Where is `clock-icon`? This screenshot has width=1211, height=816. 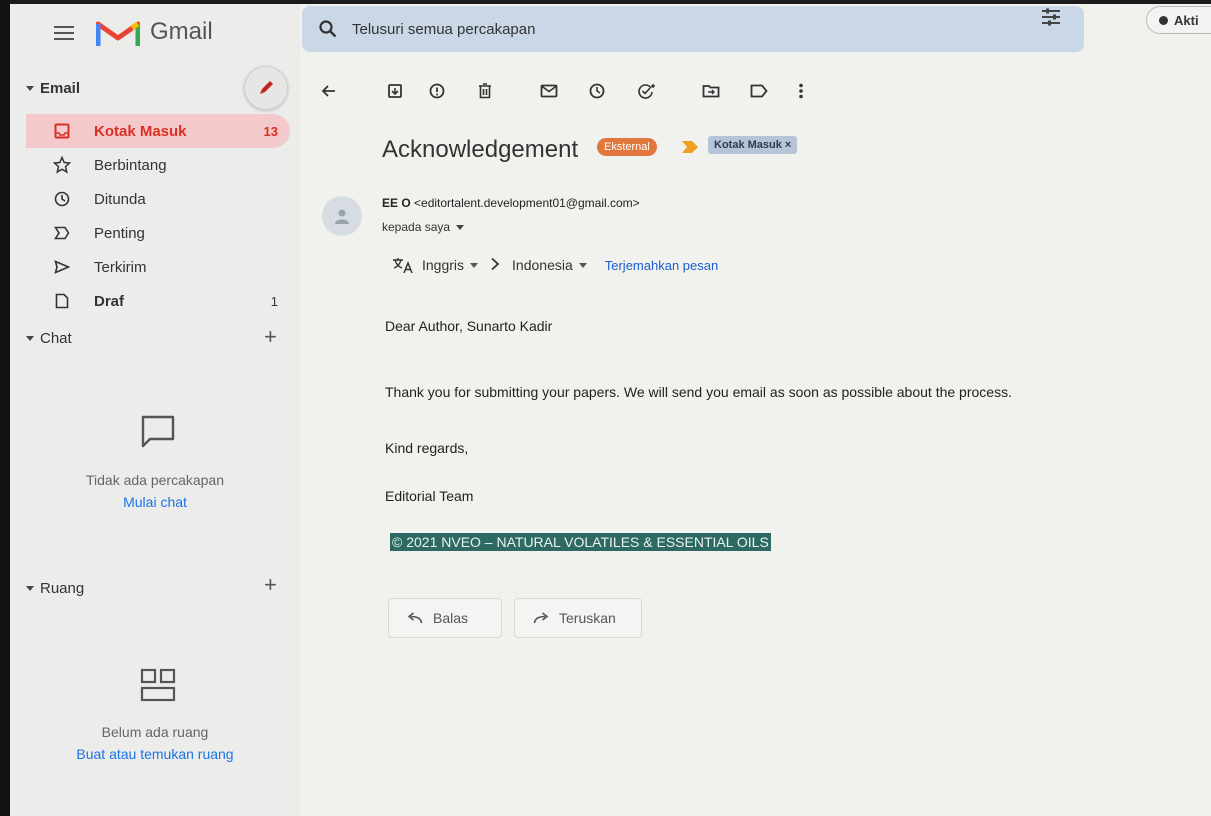
clock-icon is located at coordinates (62, 199).